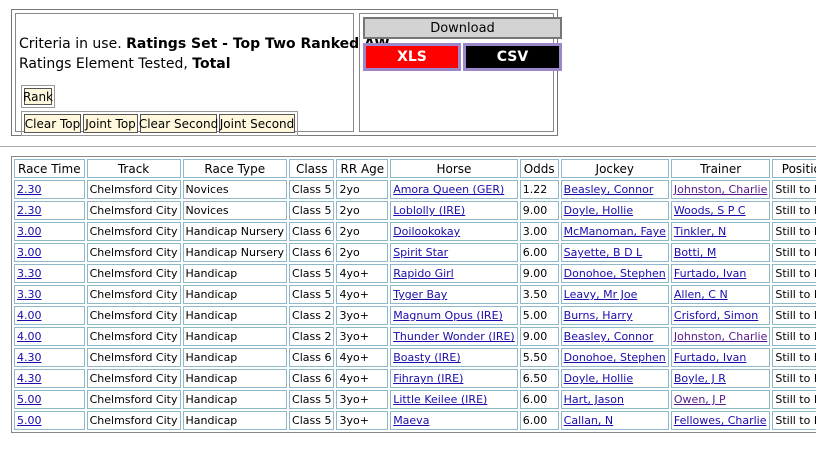 The width and height of the screenshot is (816, 457). What do you see at coordinates (603, 252) in the screenshot?
I see `jockey-link: Sayette, B D L` at bounding box center [603, 252].